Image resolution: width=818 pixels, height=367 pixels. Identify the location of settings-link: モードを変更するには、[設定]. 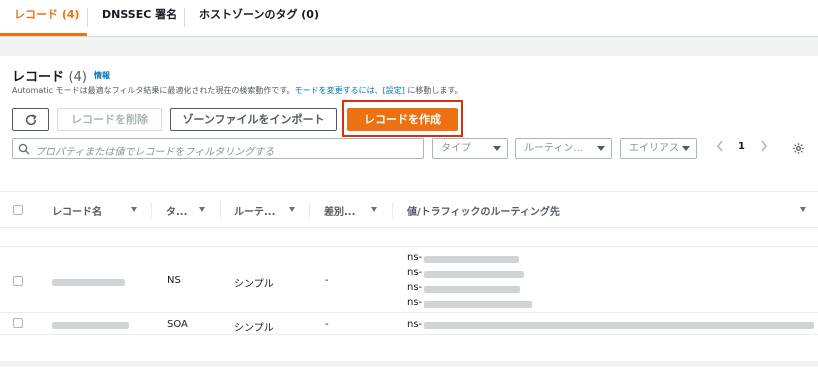
(350, 90).